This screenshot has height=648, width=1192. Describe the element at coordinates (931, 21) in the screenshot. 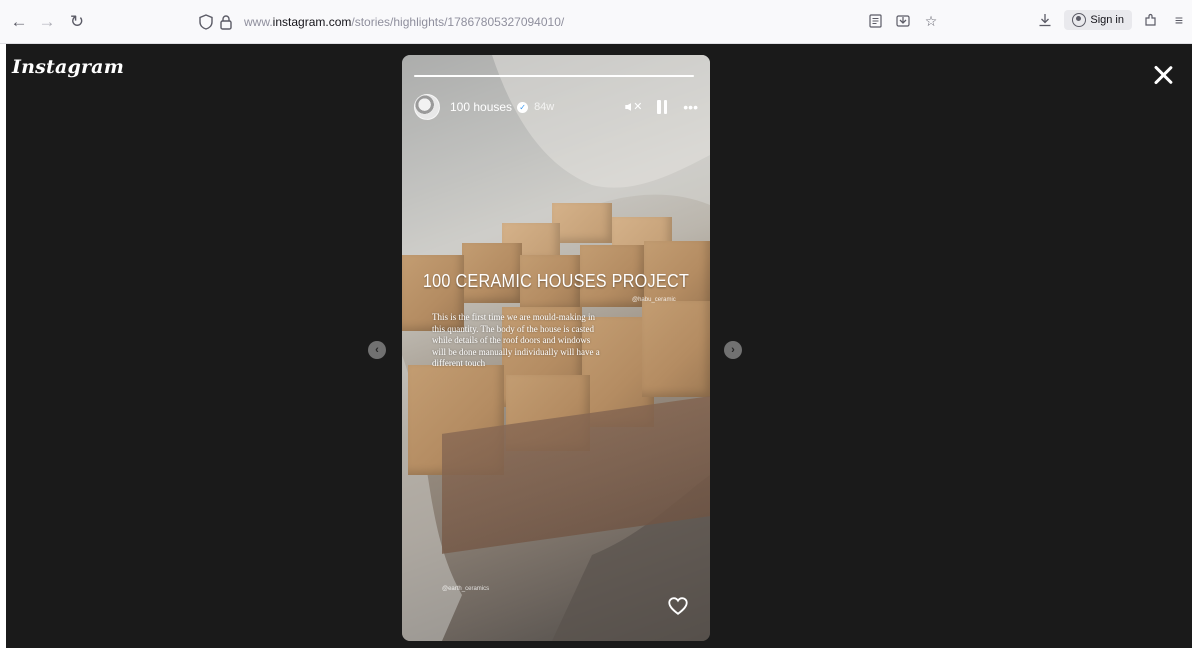

I see `bookmark-star-icon: ☆` at that location.